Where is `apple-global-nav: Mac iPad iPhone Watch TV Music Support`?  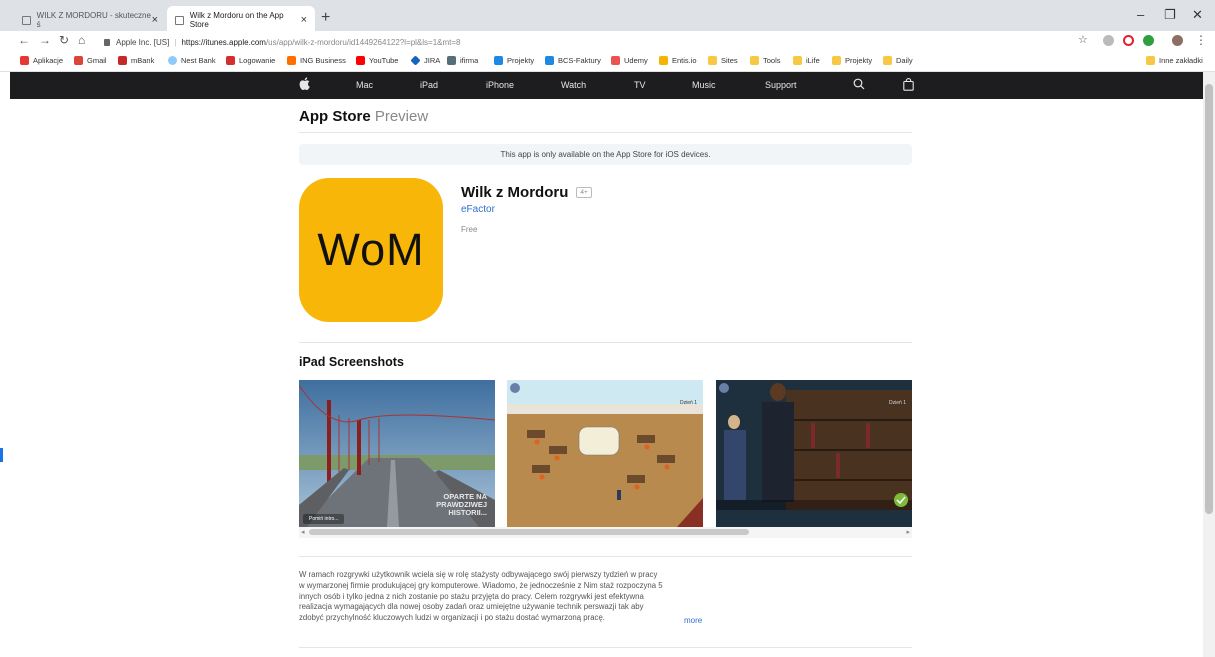 apple-global-nav: Mac iPad iPhone Watch TV Music Support is located at coordinates (606, 85).